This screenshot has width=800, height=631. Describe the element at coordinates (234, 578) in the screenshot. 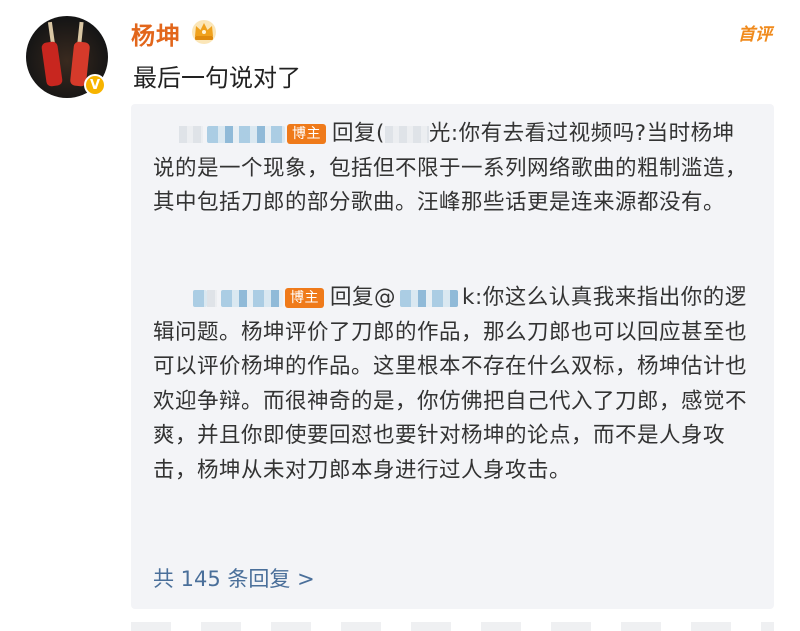

I see `more-replies-link: 共 145 条回复 >` at that location.